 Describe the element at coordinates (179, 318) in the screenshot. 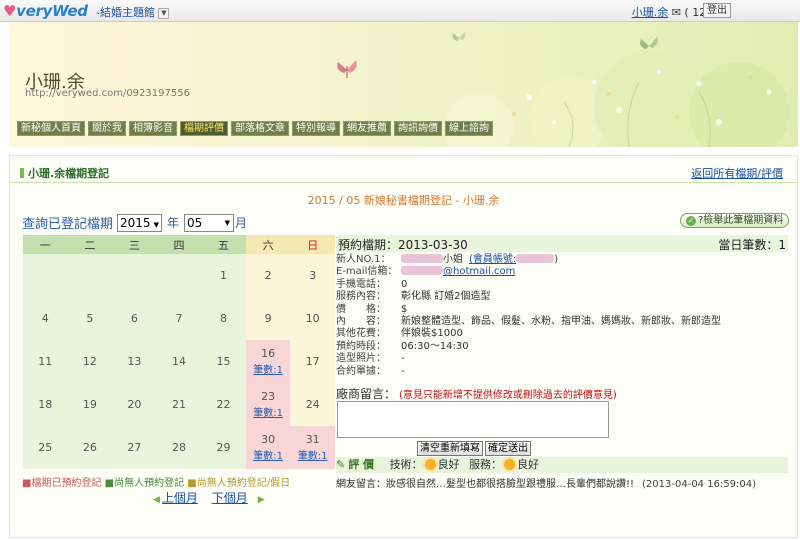

I see `calendar-day: 7` at that location.